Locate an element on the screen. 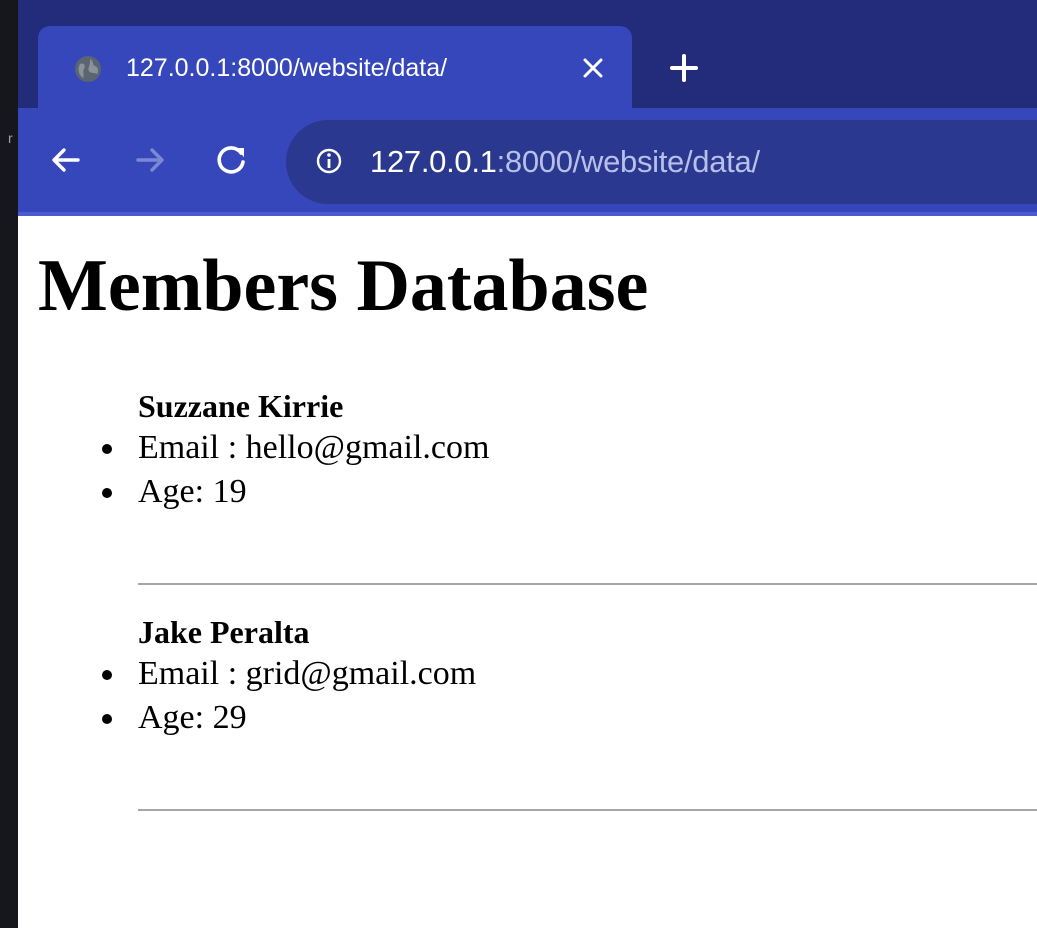 The width and height of the screenshot is (1037, 928). info-icon is located at coordinates (329, 161).